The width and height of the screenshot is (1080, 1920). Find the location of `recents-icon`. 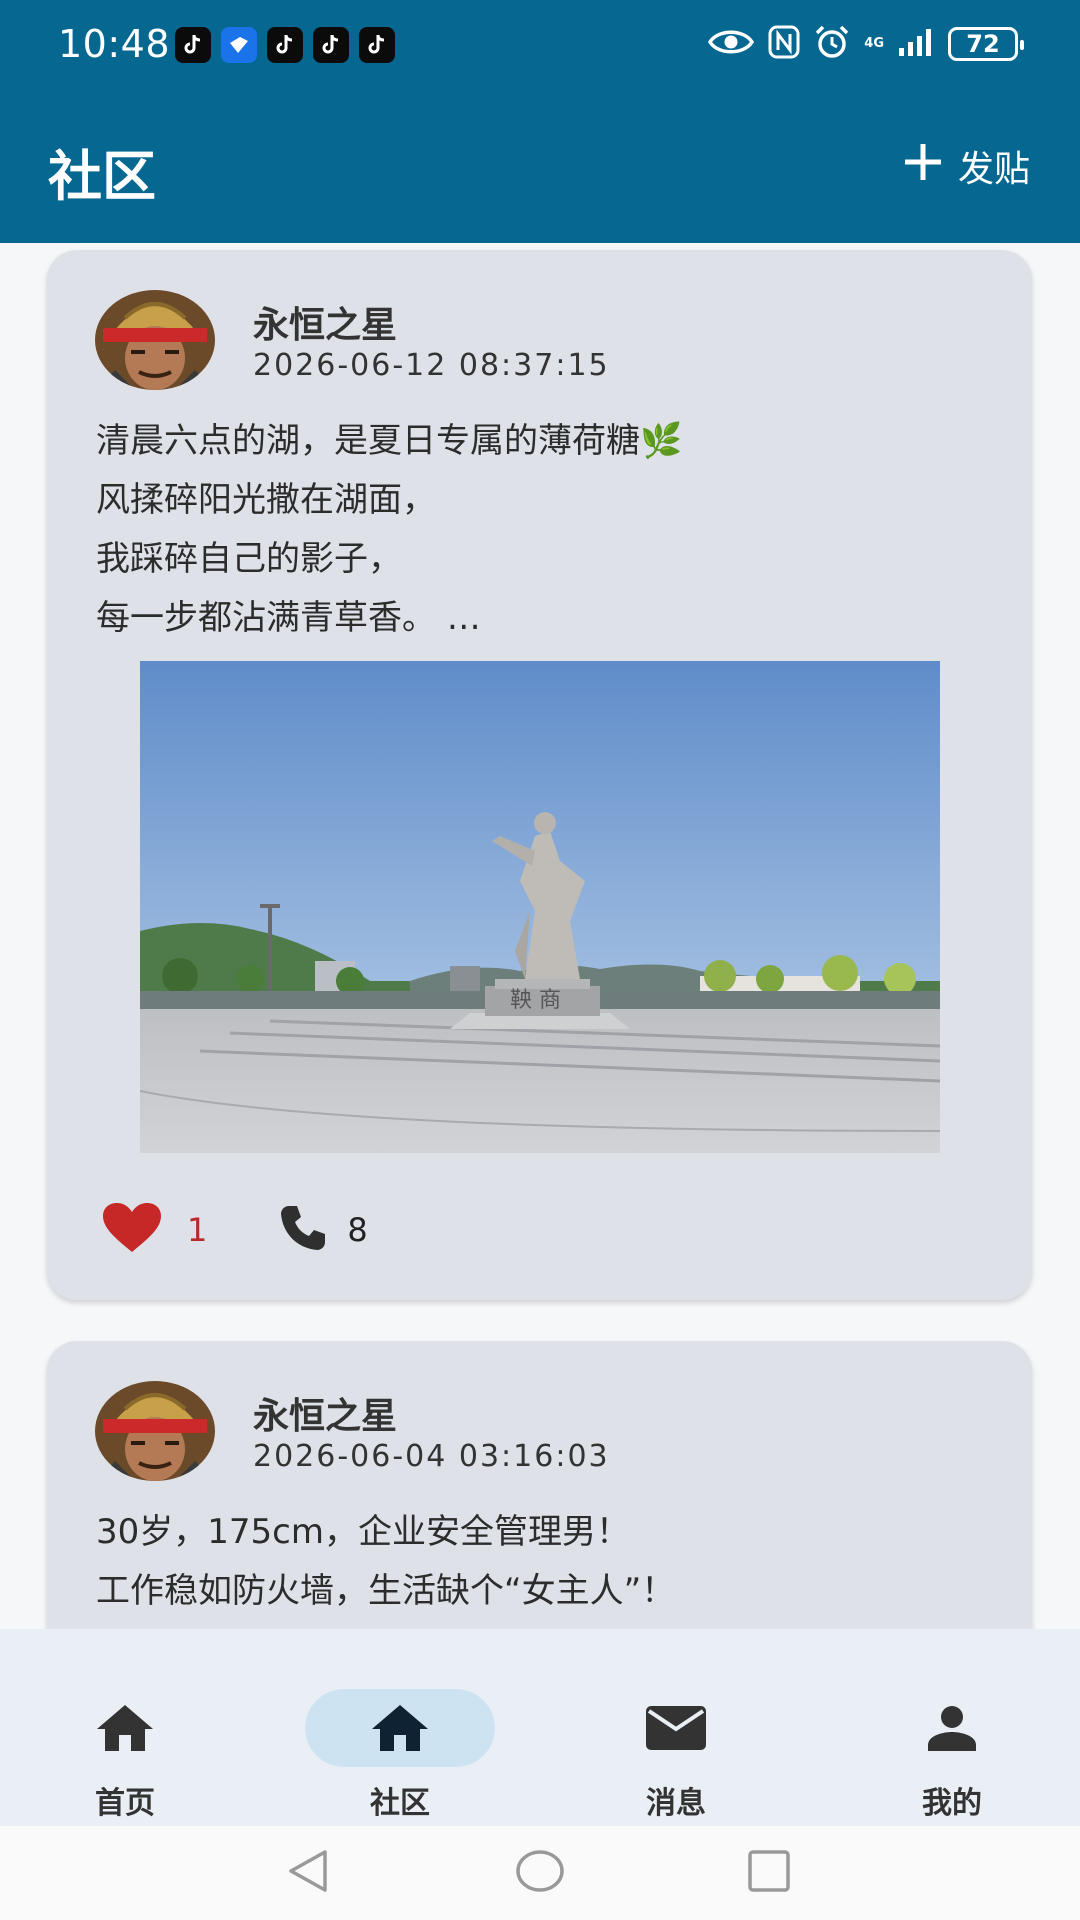

recents-icon is located at coordinates (769, 1873).